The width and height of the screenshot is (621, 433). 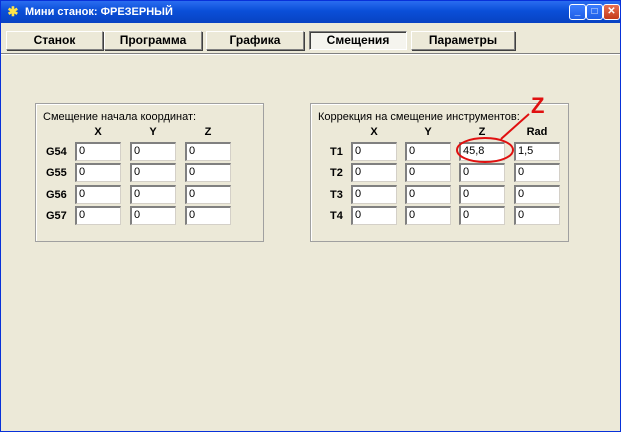 I want to click on tab-offsets: Смещения, so click(x=358, y=40).